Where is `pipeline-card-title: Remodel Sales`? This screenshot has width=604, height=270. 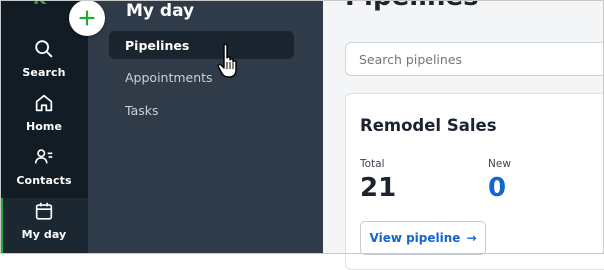
pipeline-card-title: Remodel Sales is located at coordinates (428, 125).